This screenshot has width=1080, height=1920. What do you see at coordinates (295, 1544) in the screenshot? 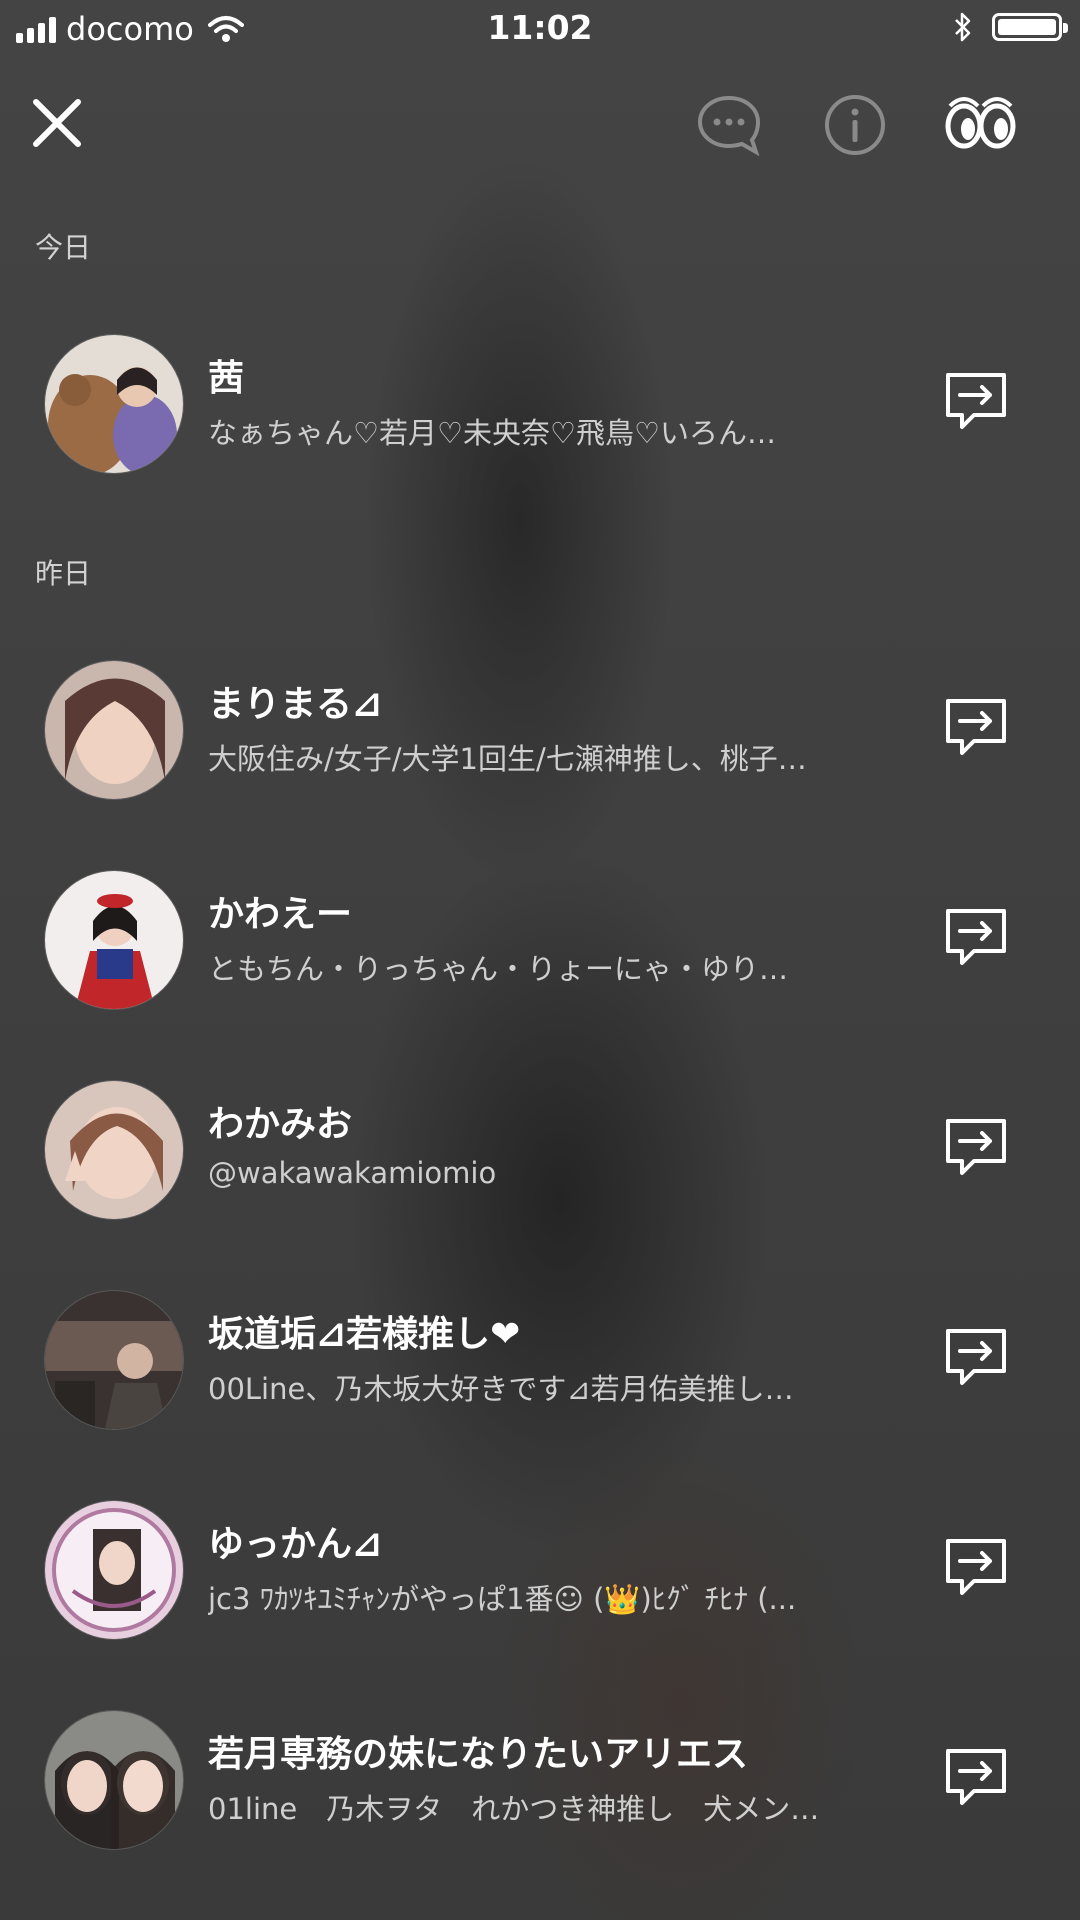
I see `user-name: ゆっかん⊿` at bounding box center [295, 1544].